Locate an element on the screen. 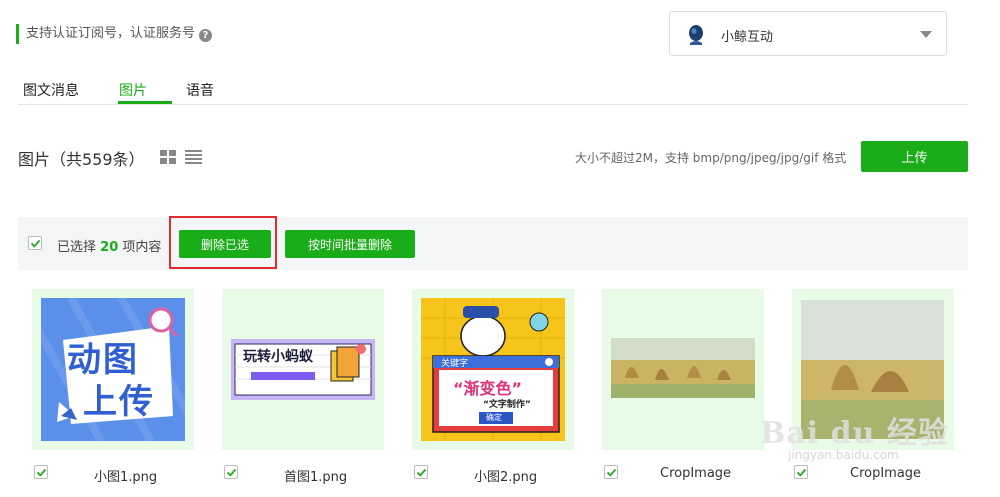 Image resolution: width=1000 pixels, height=497 pixels. thumbnail-text: 玩转小蚂蚁 is located at coordinates (278, 357).